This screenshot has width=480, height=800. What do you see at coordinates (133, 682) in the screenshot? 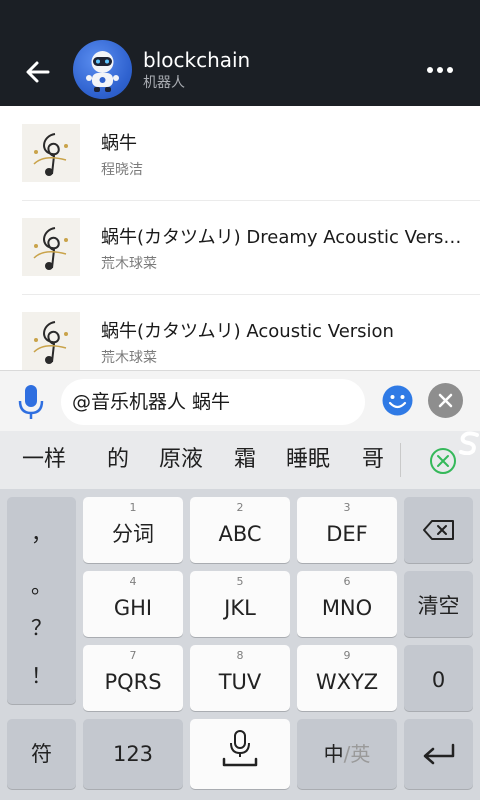
I see `key-label: PQRS` at bounding box center [133, 682].